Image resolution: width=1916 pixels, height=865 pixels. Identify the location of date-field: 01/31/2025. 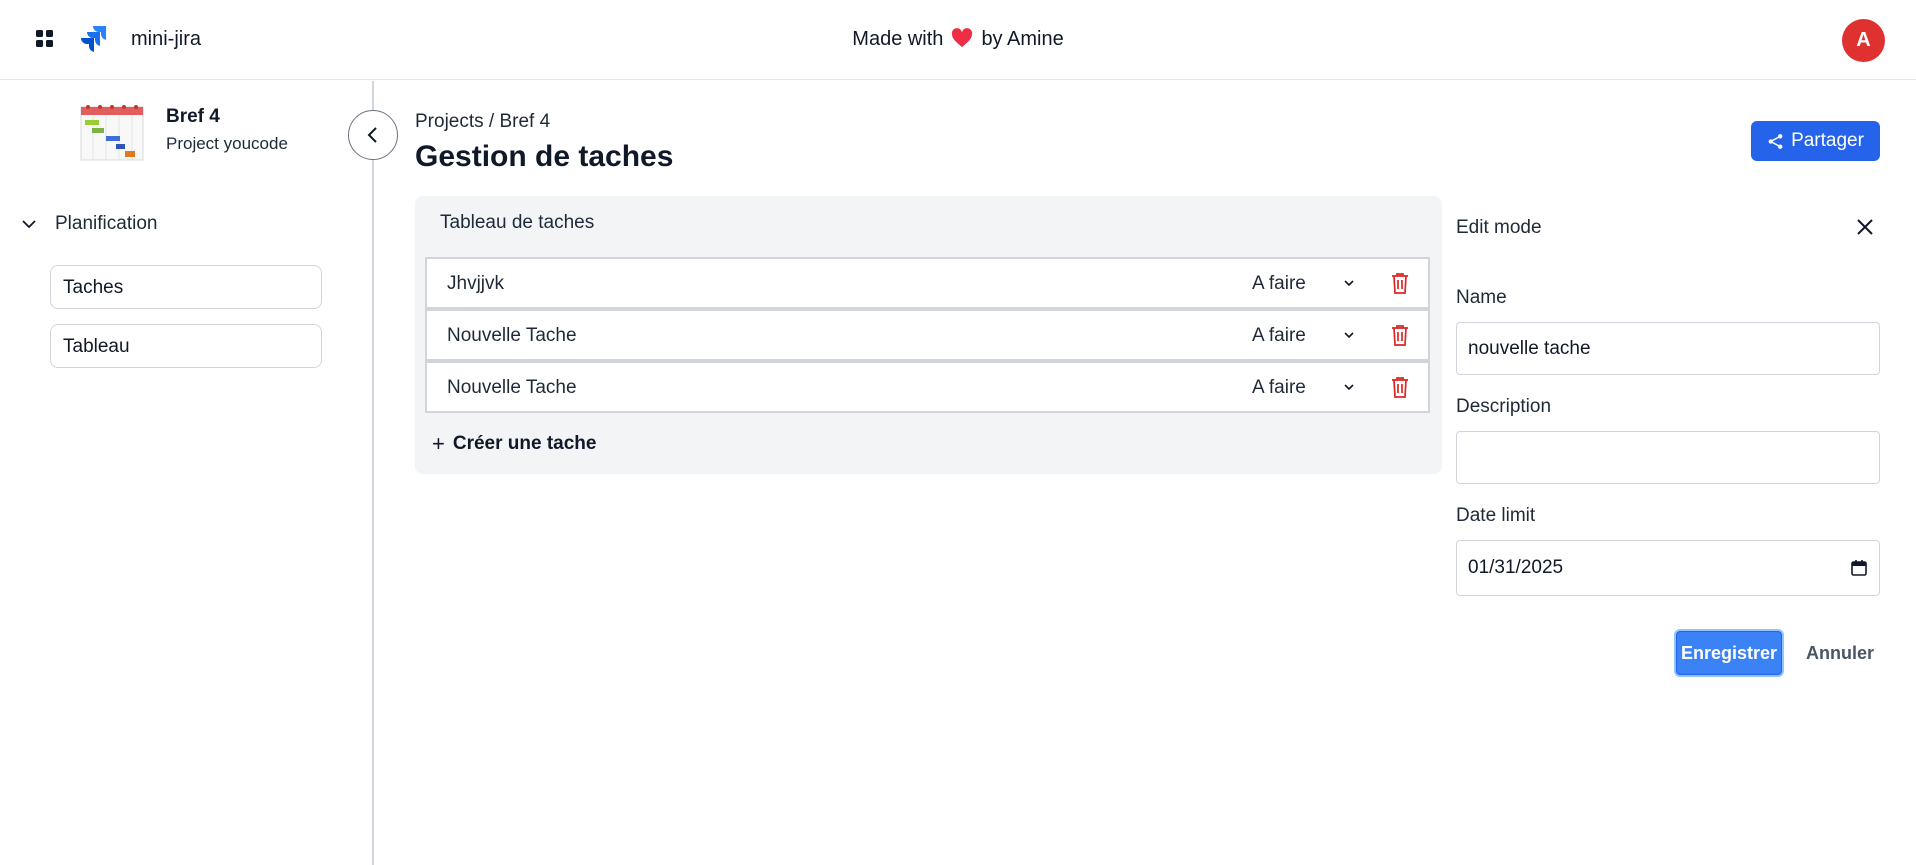
(1668, 568).